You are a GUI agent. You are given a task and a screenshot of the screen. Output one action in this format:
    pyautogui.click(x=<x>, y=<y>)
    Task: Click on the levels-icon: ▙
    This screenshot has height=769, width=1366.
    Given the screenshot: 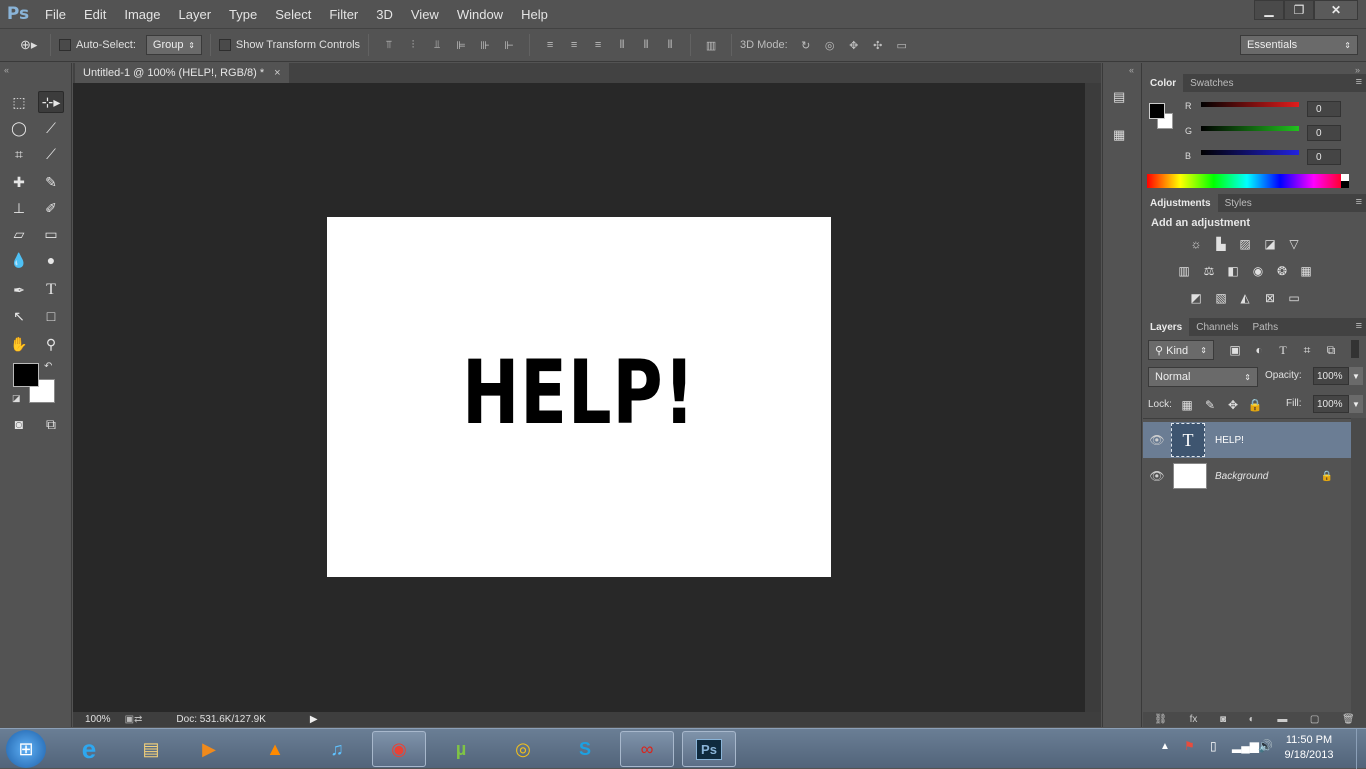 What is the action you would take?
    pyautogui.click(x=1221, y=244)
    